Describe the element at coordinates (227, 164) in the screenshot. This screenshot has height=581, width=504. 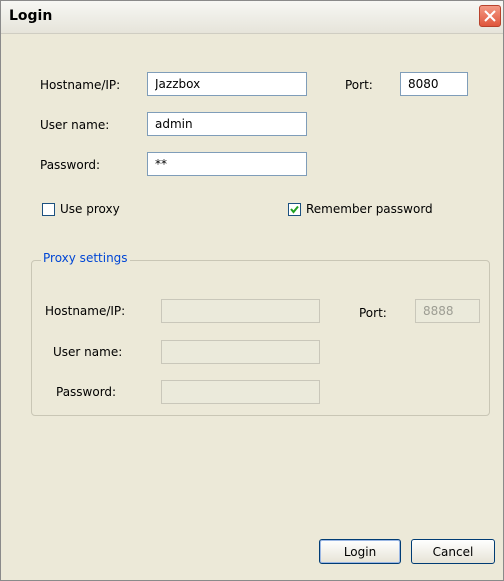
I see `password-input` at that location.